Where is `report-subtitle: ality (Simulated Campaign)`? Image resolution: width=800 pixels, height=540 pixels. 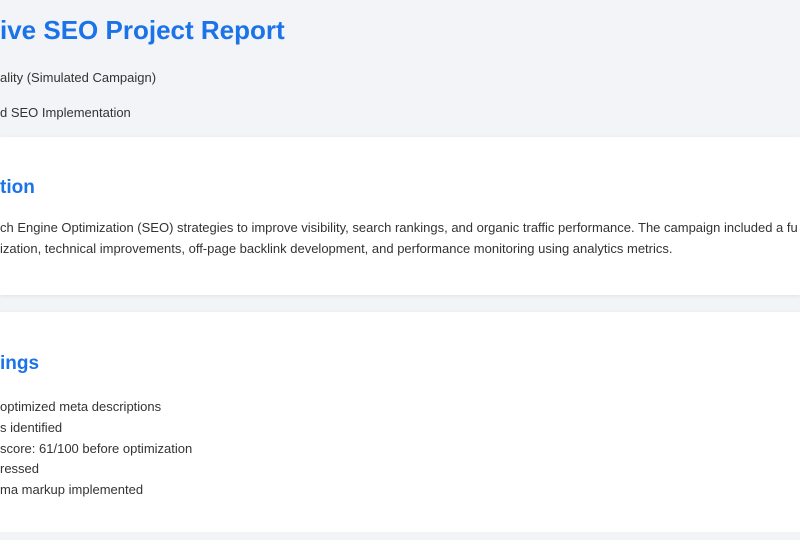 report-subtitle: ality (Simulated Campaign) is located at coordinates (78, 77).